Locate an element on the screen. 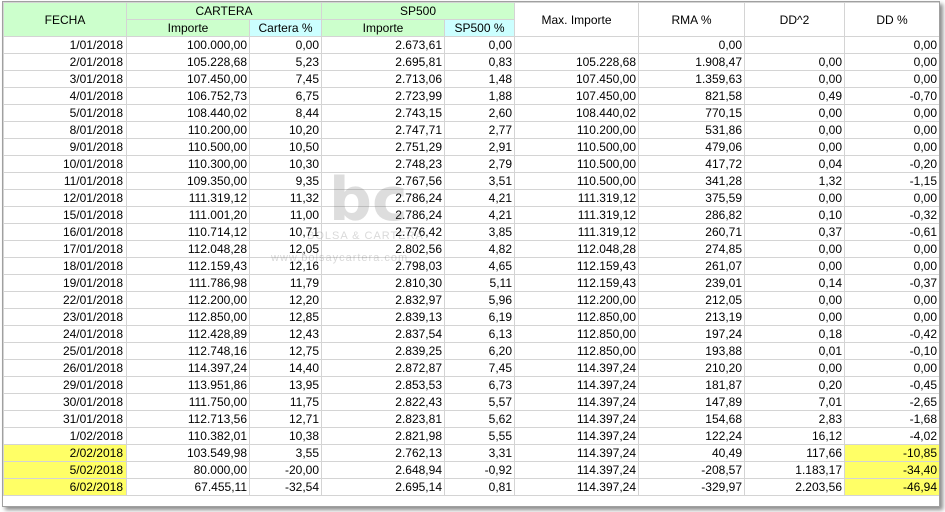 This screenshot has height=512, width=945. header-sp500-importe: Importe is located at coordinates (383, 28).